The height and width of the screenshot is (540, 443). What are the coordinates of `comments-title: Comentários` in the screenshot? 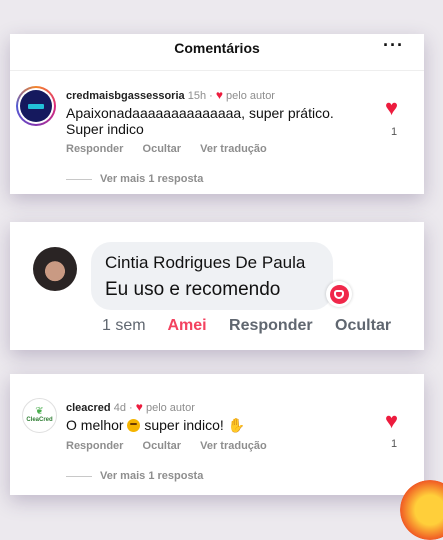 It's located at (217, 48).